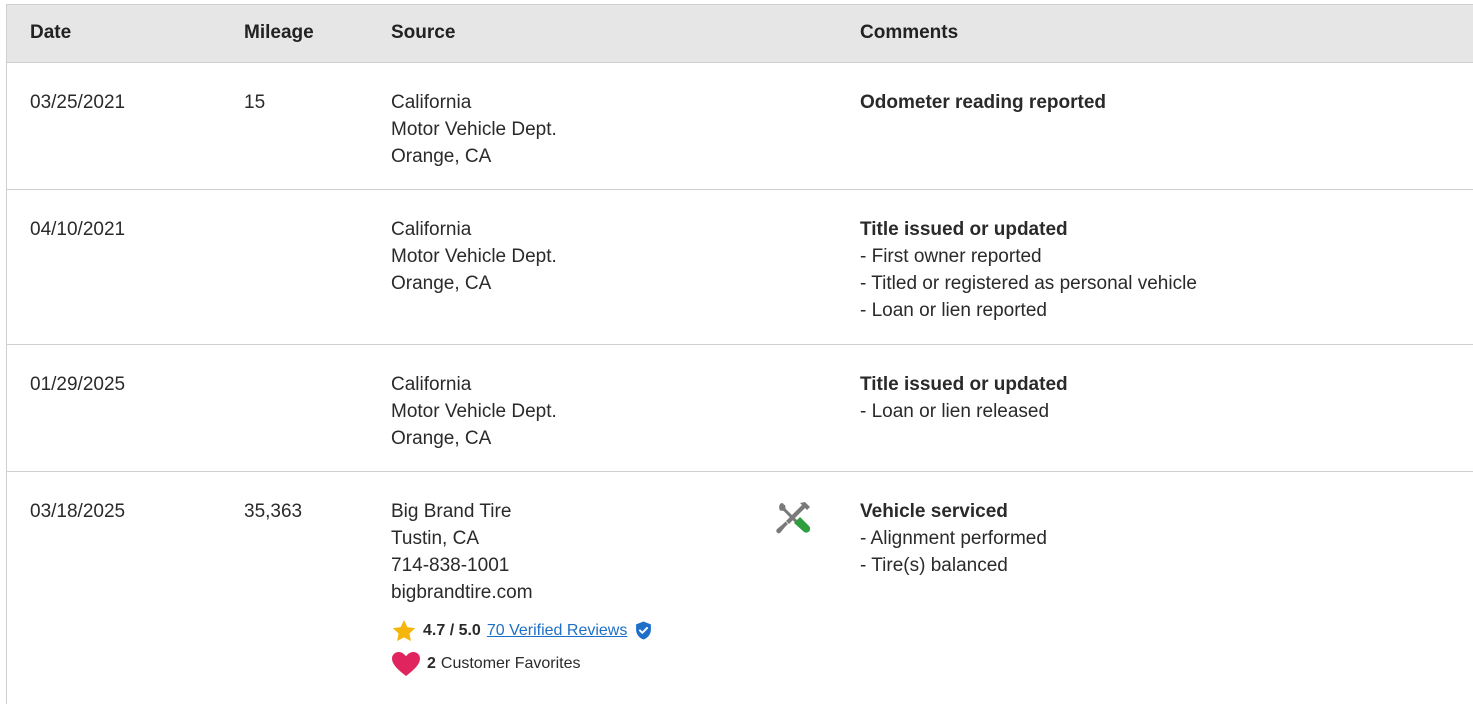 This screenshot has height=704, width=1473. What do you see at coordinates (934, 511) in the screenshot?
I see `comment-title: Vehicle serviced` at bounding box center [934, 511].